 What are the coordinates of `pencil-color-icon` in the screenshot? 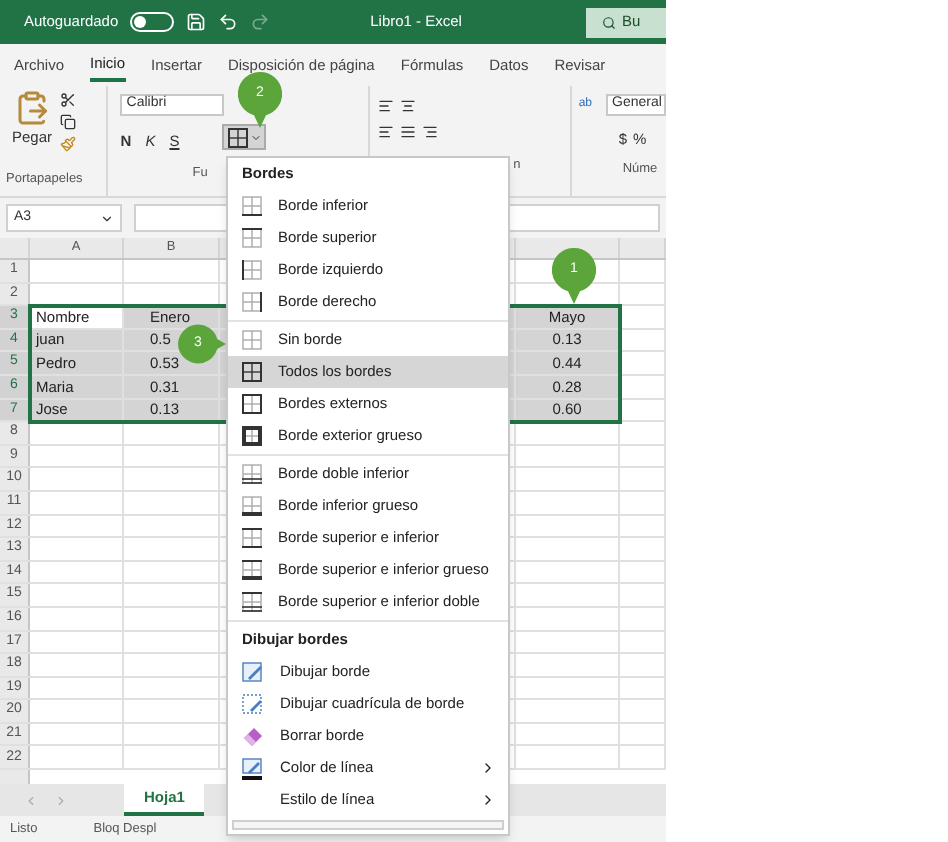 It's located at (253, 768).